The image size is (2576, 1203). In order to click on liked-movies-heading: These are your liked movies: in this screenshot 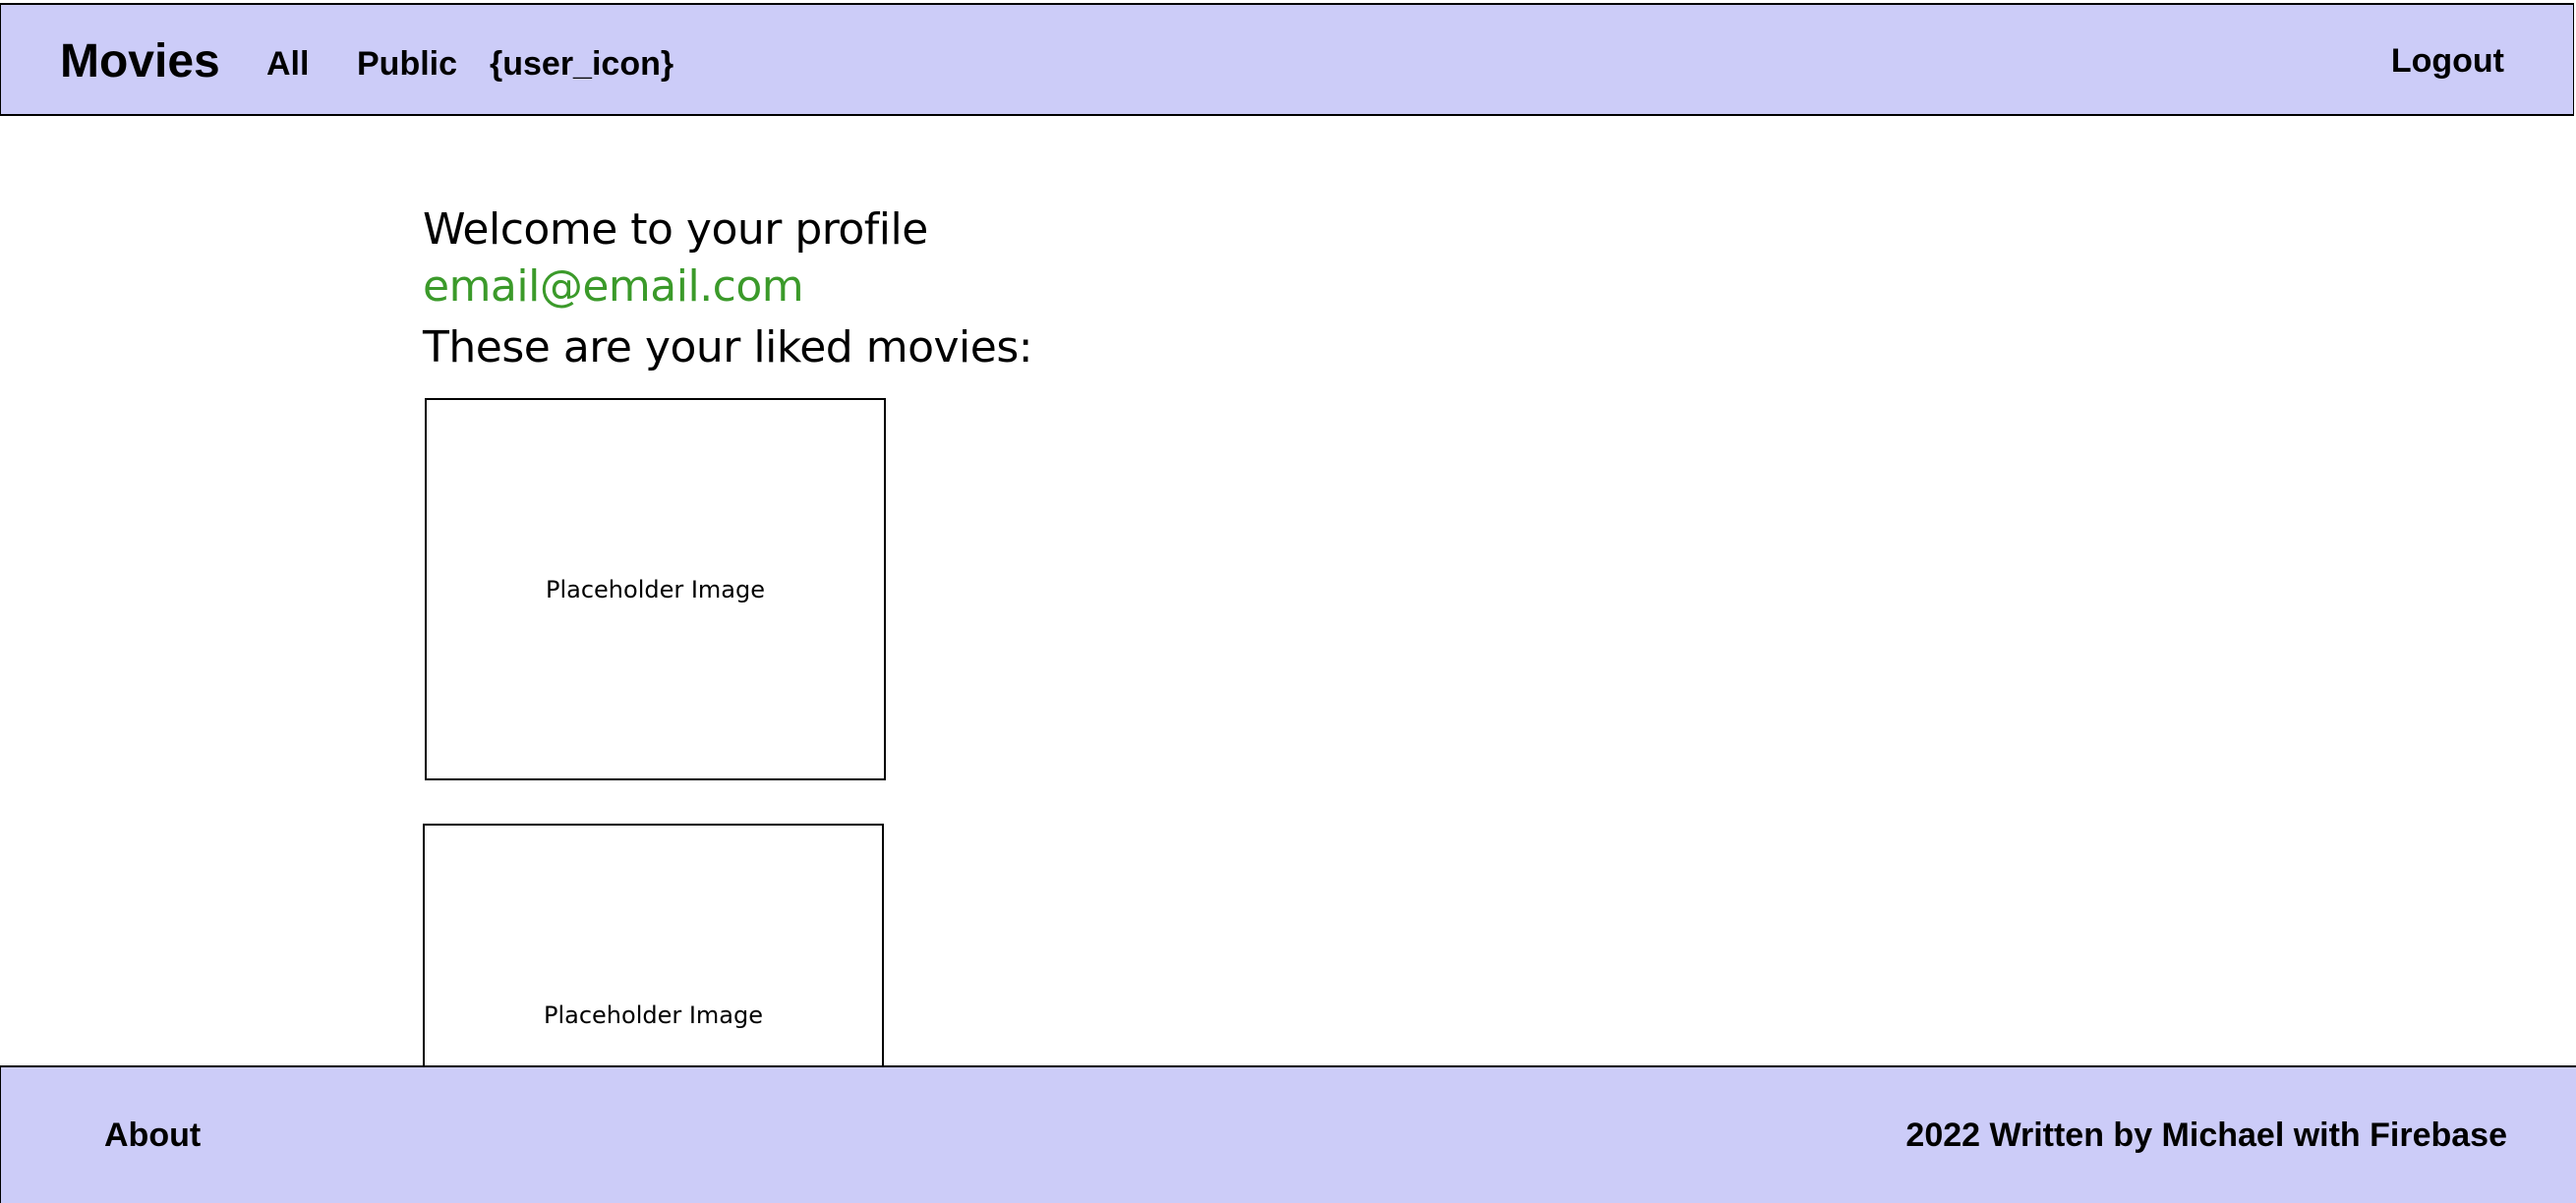, I will do `click(728, 347)`.